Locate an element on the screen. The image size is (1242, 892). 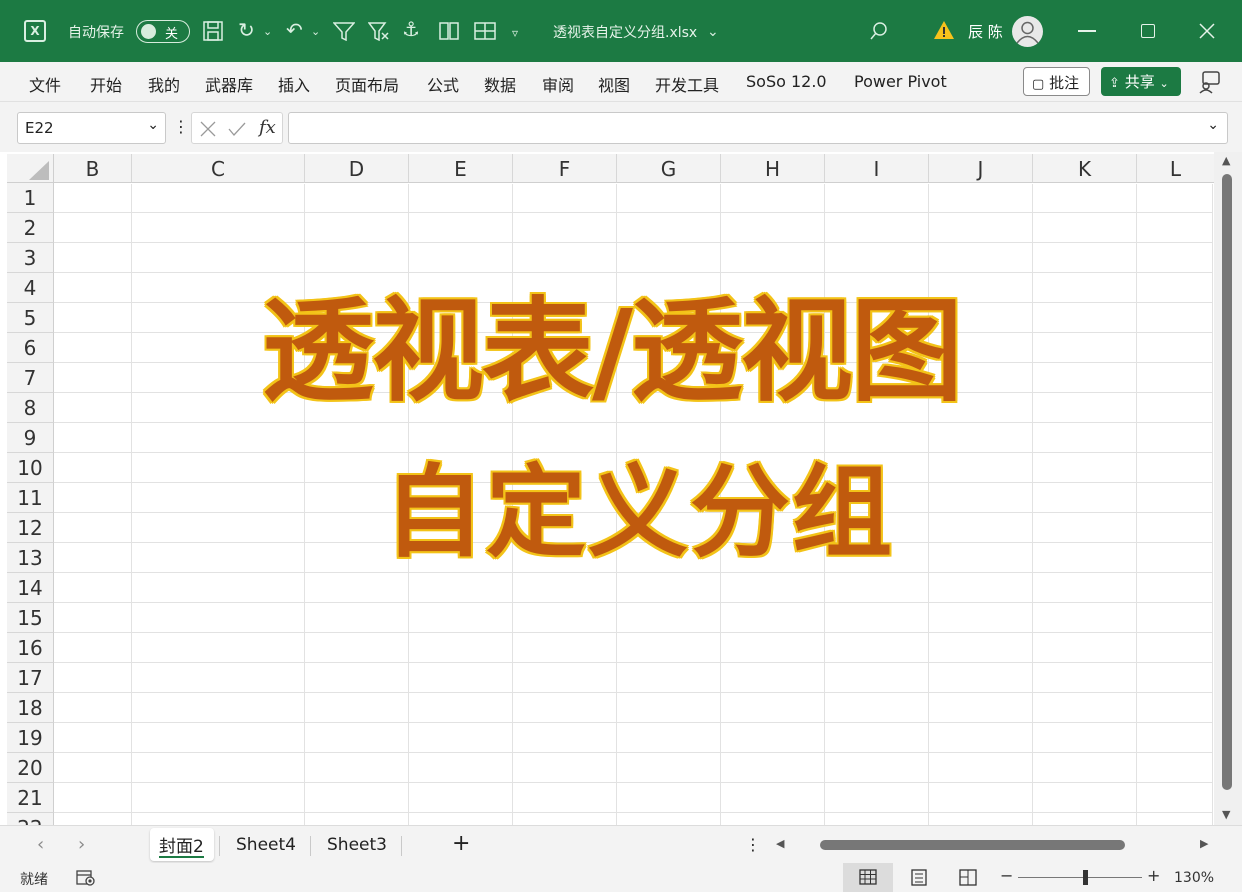
row-header: 12 is located at coordinates (30, 528).